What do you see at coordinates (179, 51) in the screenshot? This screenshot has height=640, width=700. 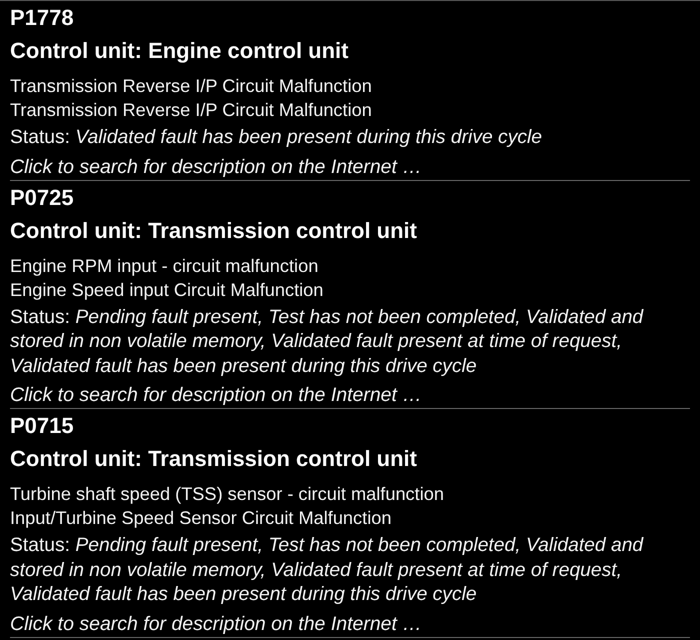 I see `control-unit-title: Control unit: Engine control unit` at bounding box center [179, 51].